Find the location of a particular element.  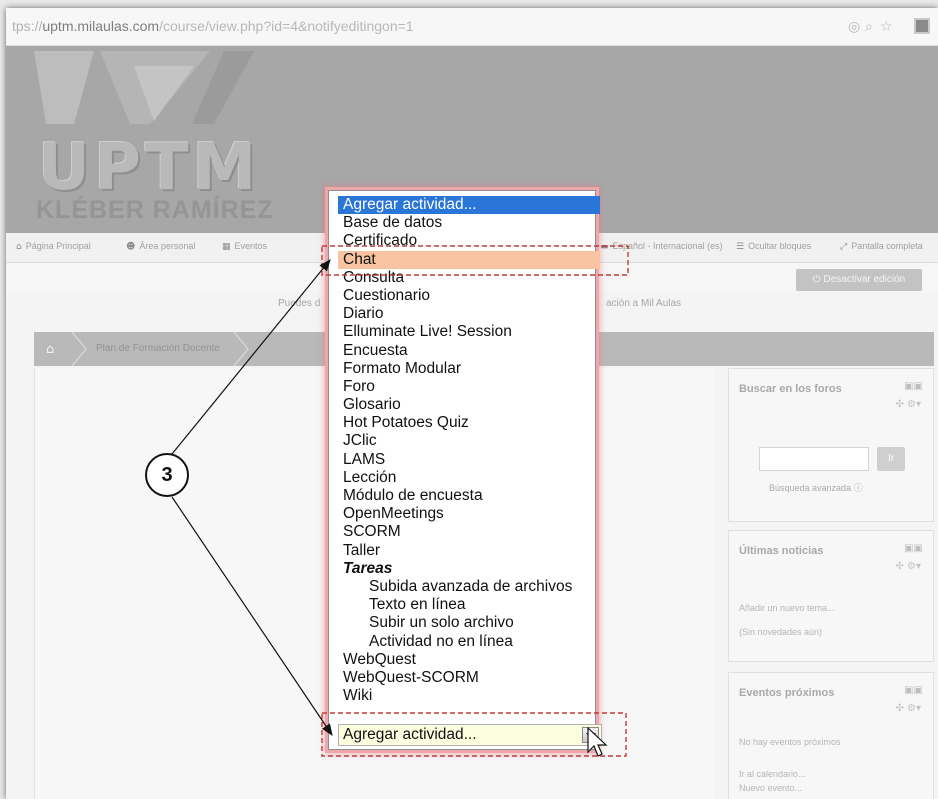

arrow-to-chat is located at coordinates (251, 357).